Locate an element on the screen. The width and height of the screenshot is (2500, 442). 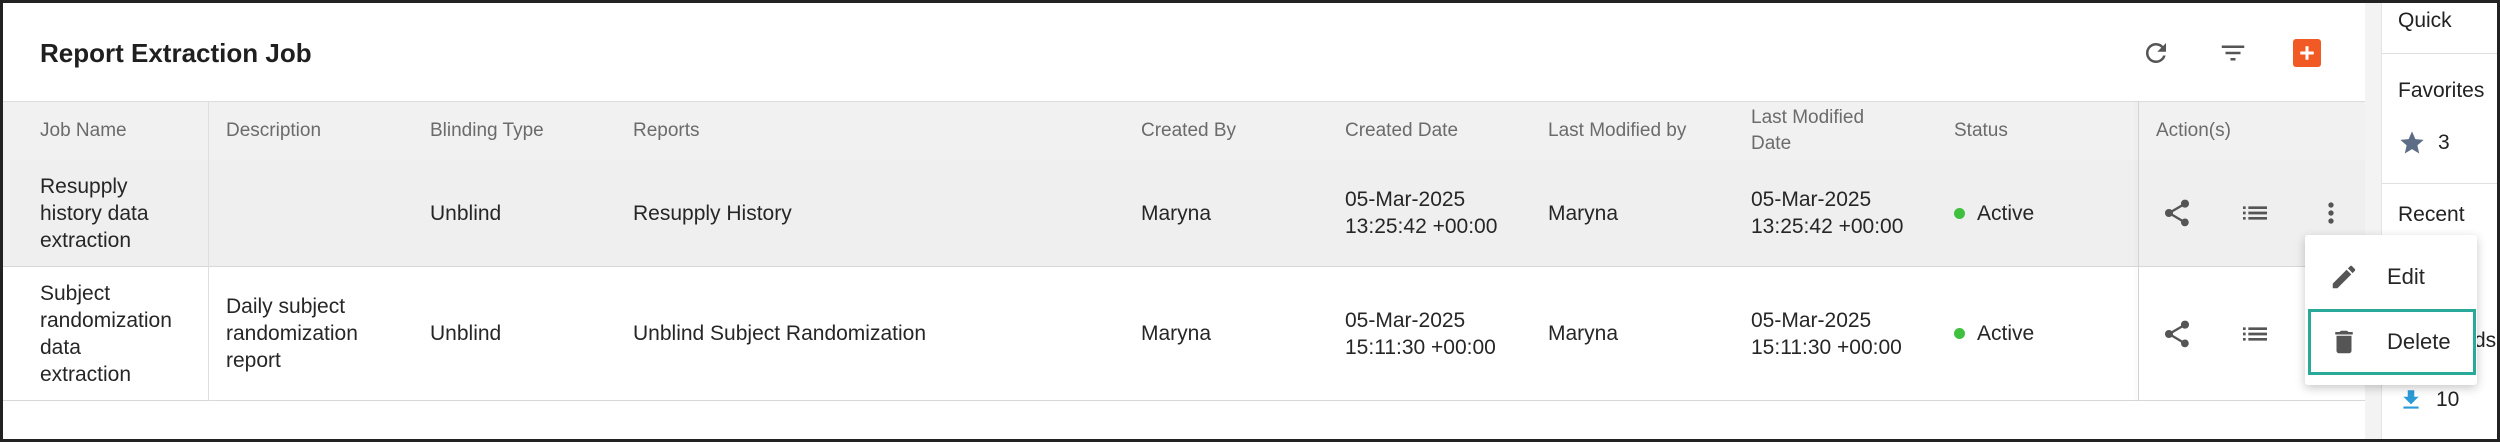
downloads-label-partial: ds is located at coordinates (2485, 340).